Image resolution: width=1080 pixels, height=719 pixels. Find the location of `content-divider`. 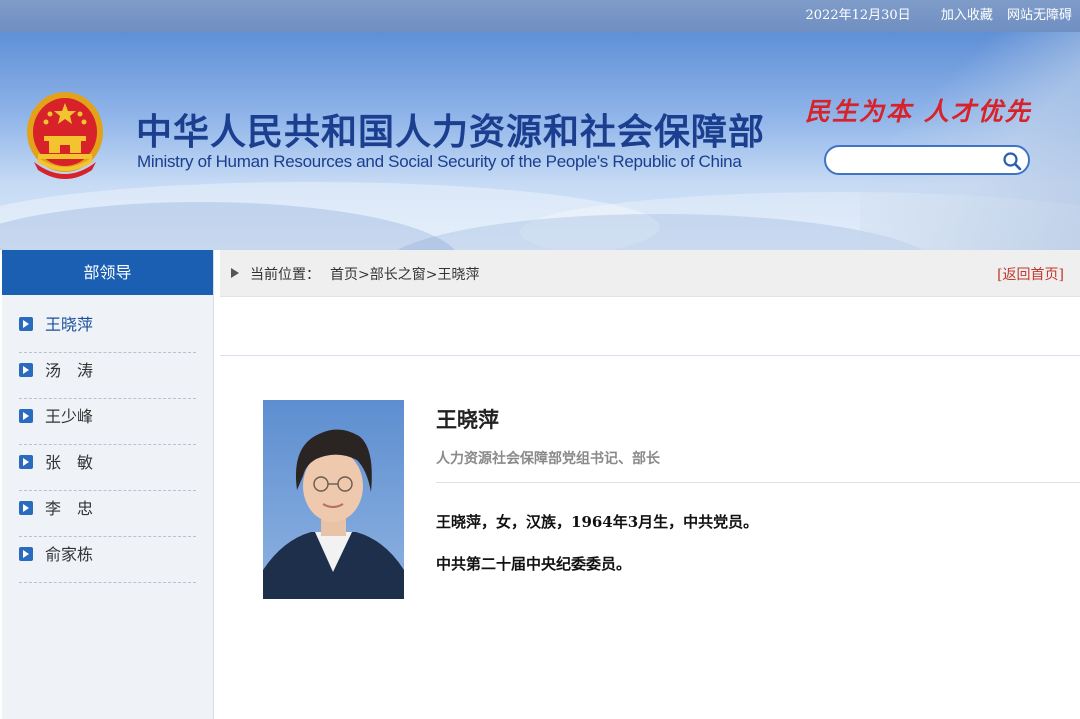

content-divider is located at coordinates (650, 355).